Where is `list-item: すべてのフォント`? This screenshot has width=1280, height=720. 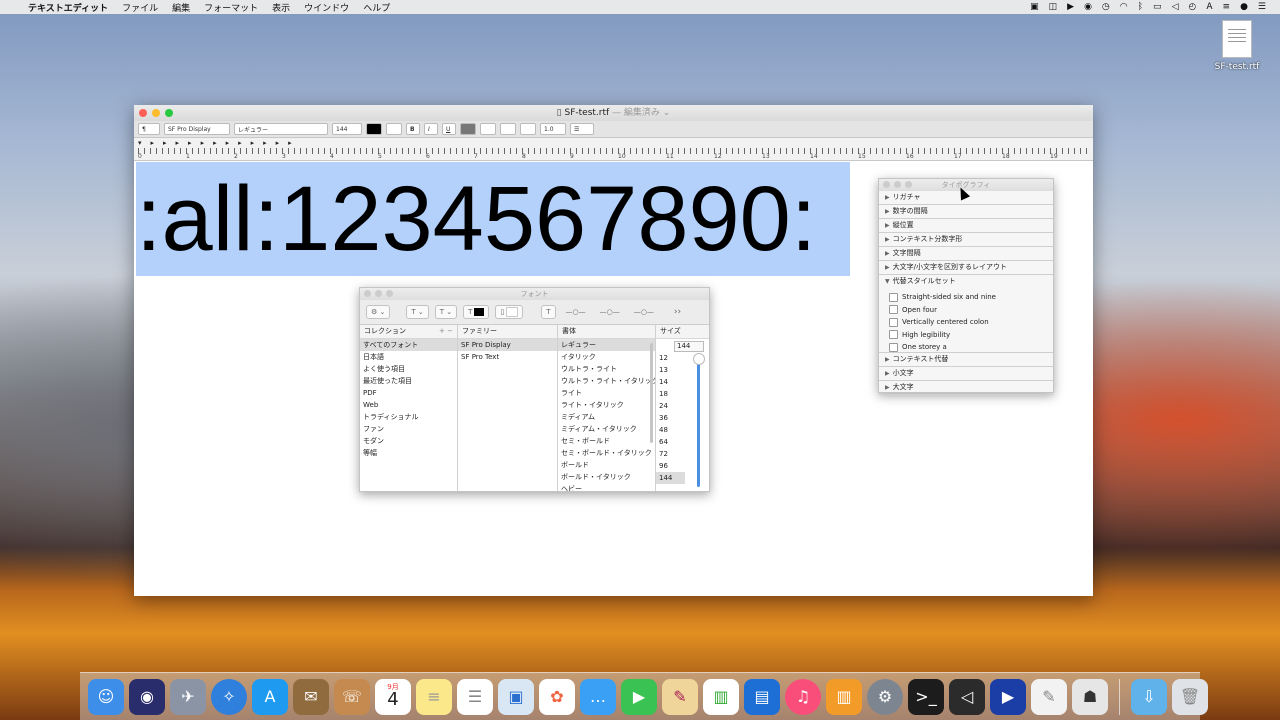
list-item: すべてのフォント is located at coordinates (408, 345).